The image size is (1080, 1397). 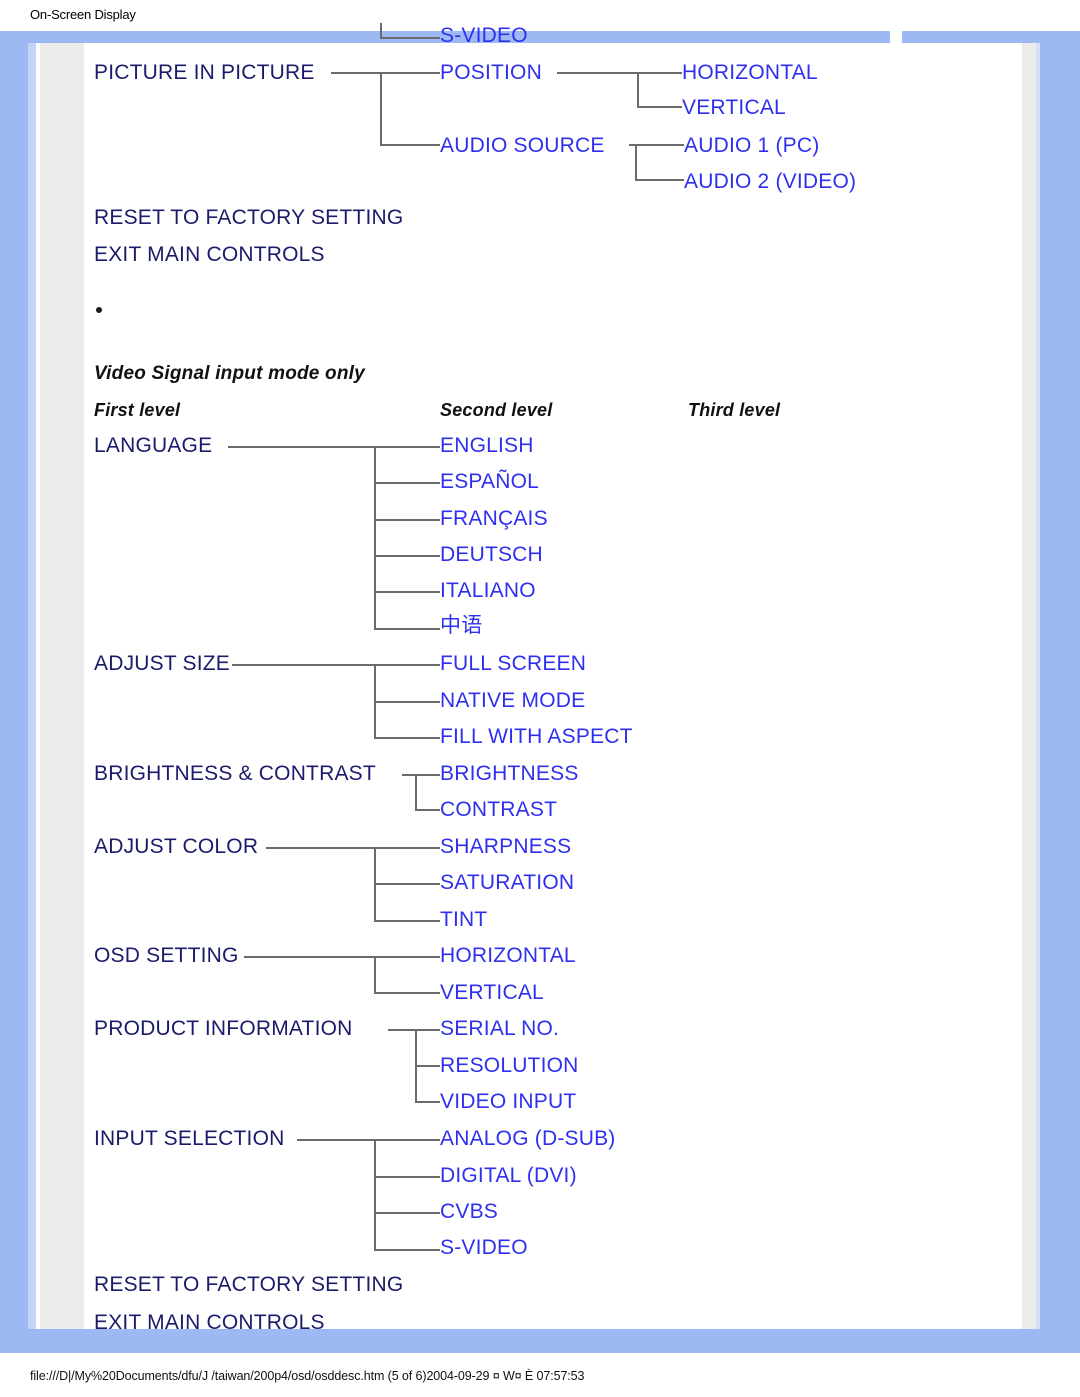 What do you see at coordinates (229, 373) in the screenshot?
I see `video-section-title: Video Signal input mode only` at bounding box center [229, 373].